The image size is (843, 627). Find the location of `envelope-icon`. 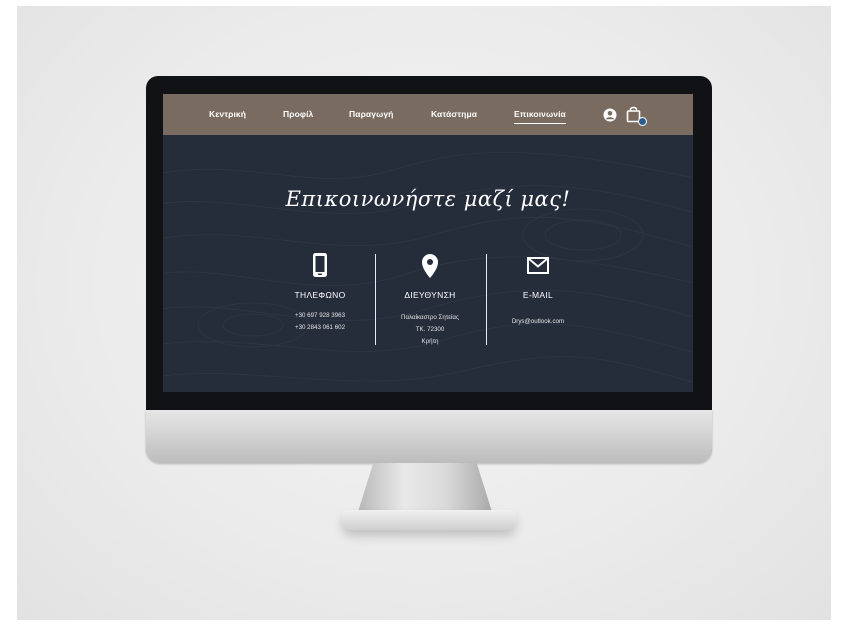

envelope-icon is located at coordinates (538, 265).